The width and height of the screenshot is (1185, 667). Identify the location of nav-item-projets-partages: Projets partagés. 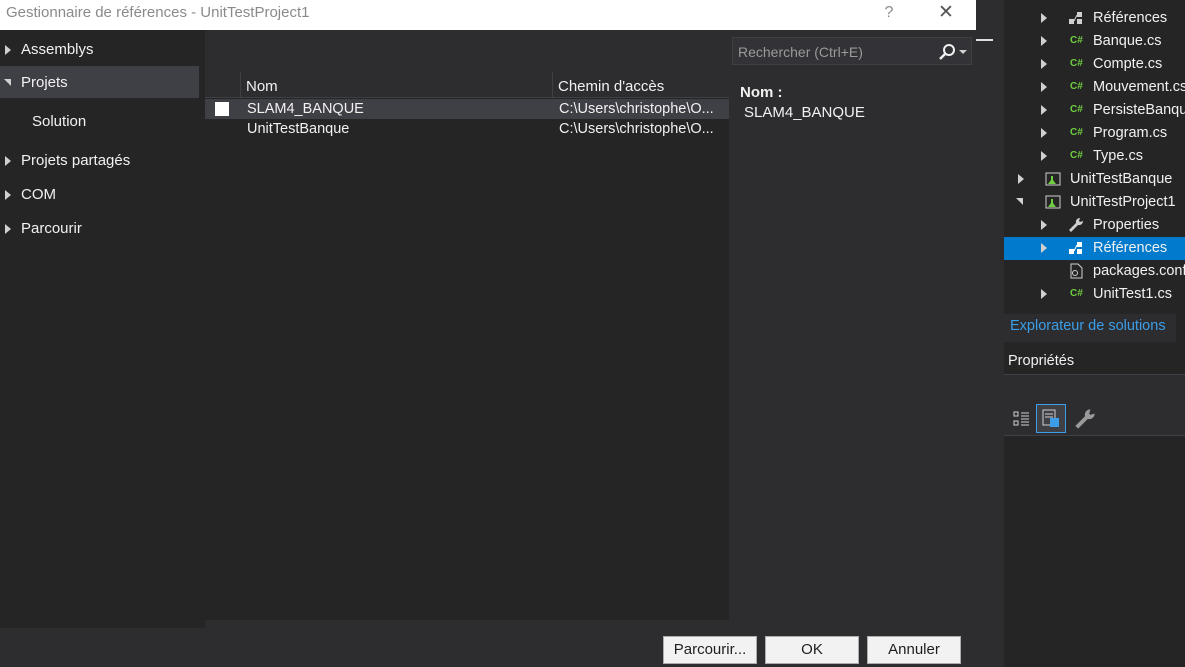
(99, 160).